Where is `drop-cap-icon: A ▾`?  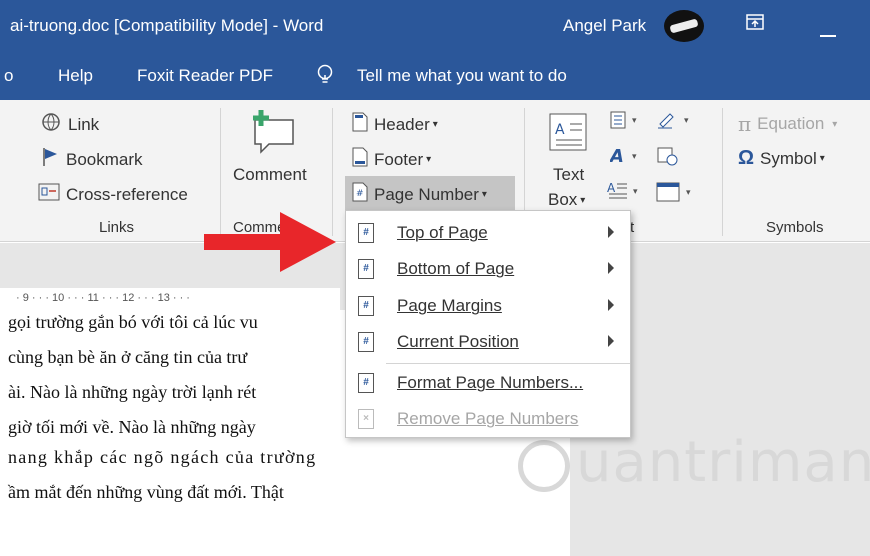
drop-cap-icon: A ▾ is located at coordinates (625, 193).